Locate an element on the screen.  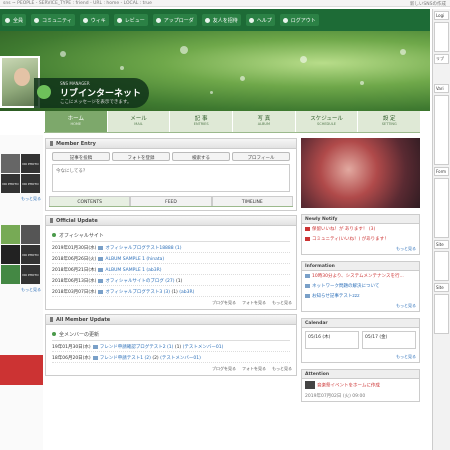
list-item: 2019年01月30日(水) オフィシャルブログテスト18888 (1) is located at coordinates (171, 247).